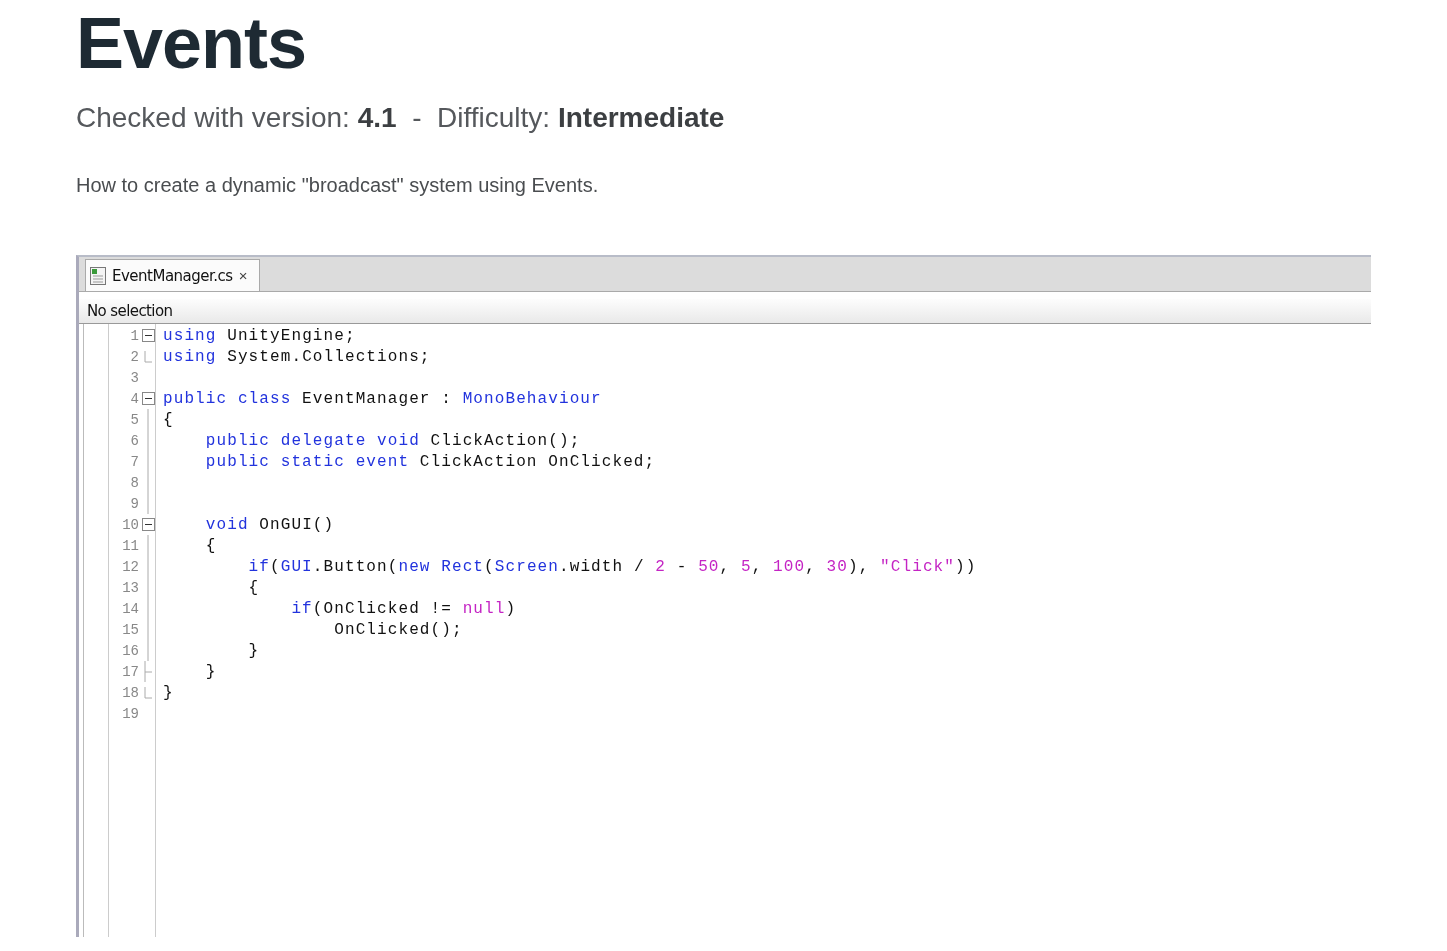 Image resolution: width=1447 pixels, height=951 pixels. What do you see at coordinates (403, 608) in the screenshot?
I see `code-line: if(OnClicked != null)` at bounding box center [403, 608].